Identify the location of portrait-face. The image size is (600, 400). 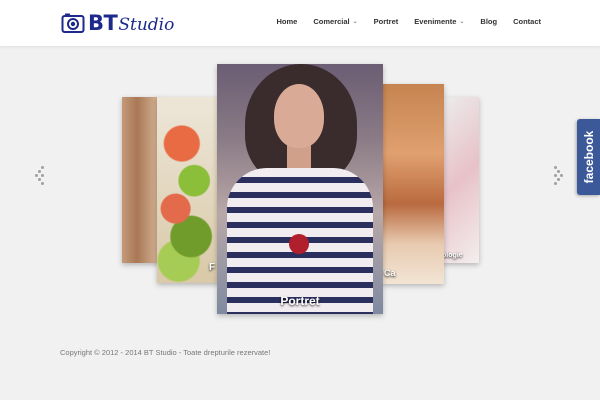
(299, 116).